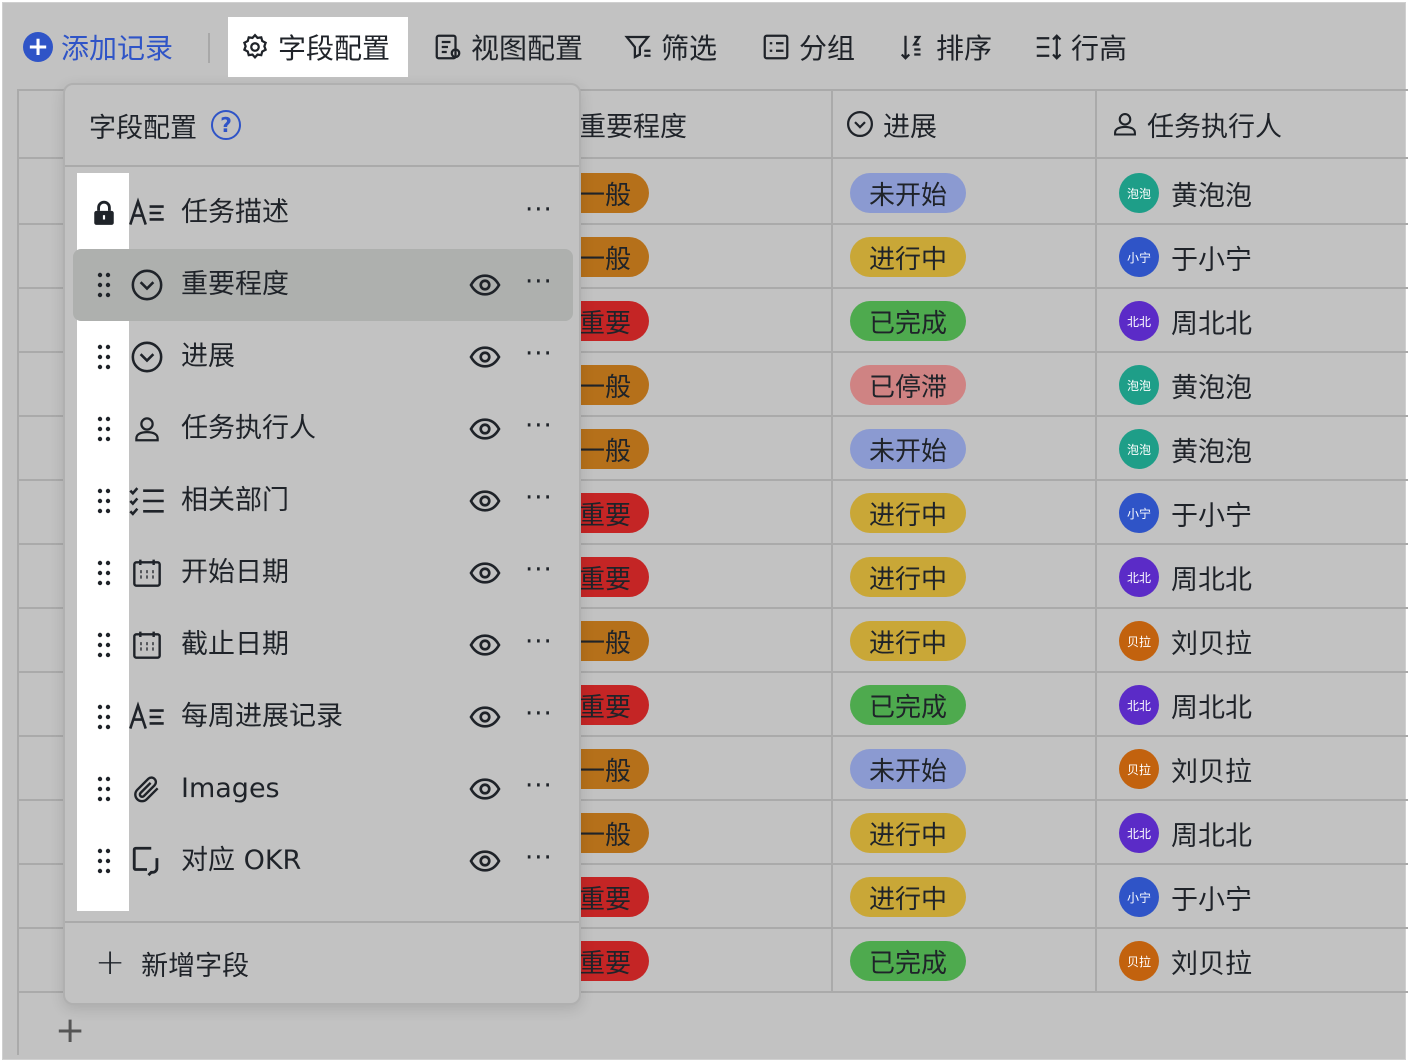 Image resolution: width=1408 pixels, height=1062 pixels. Describe the element at coordinates (1211, 772) in the screenshot. I see `assignee-name: 刘贝拉` at that location.